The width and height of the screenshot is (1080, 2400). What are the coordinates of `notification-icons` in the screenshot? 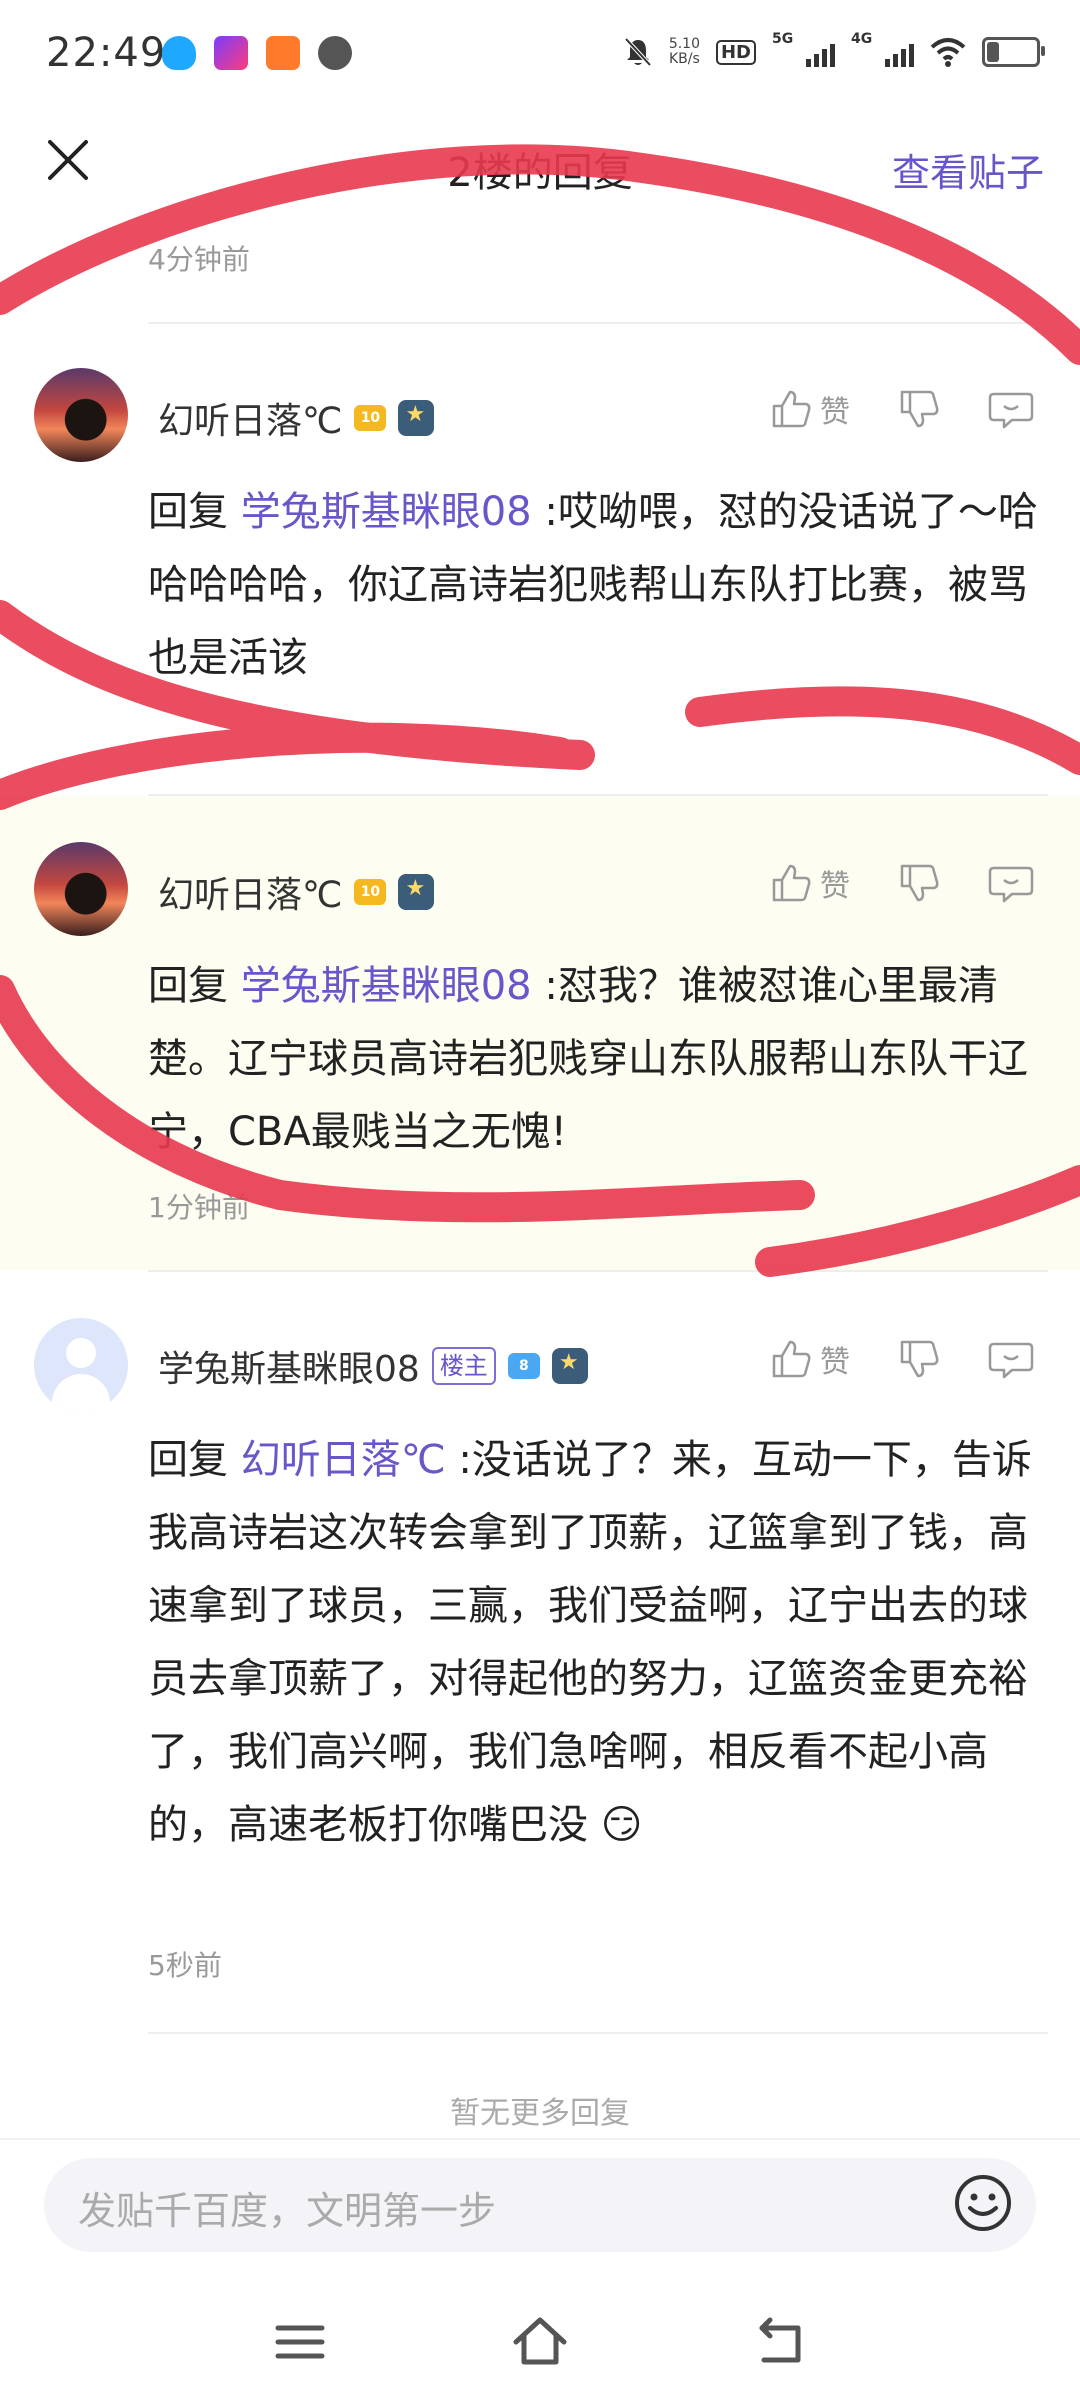 It's located at (257, 53).